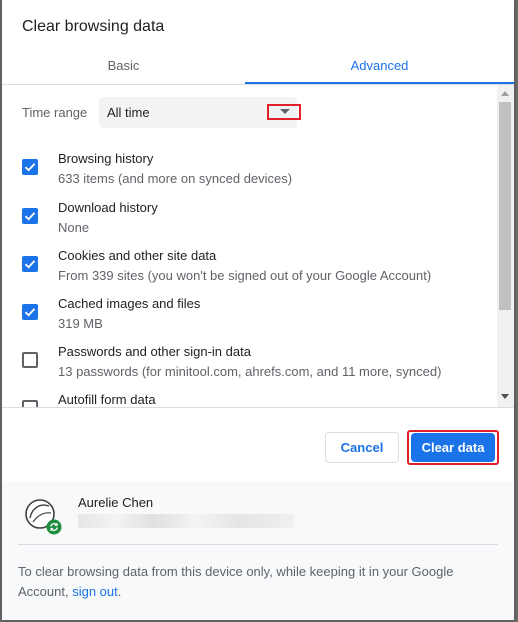 This screenshot has width=518, height=622. Describe the element at coordinates (505, 206) in the screenshot. I see `scrollbar-thumb` at that location.